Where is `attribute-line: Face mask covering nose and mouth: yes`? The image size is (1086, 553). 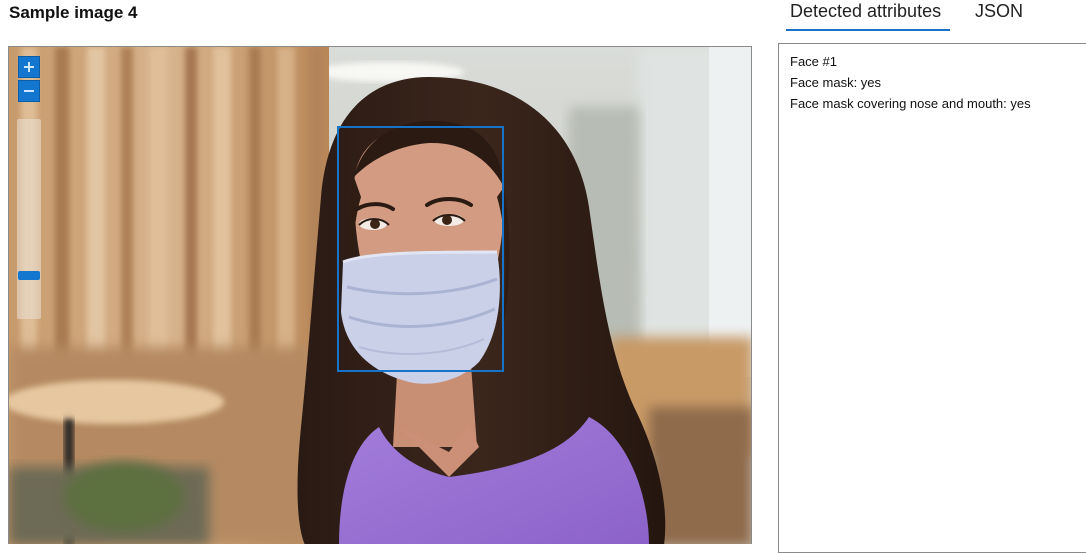
attribute-line: Face mask covering nose and mouth: yes is located at coordinates (910, 103).